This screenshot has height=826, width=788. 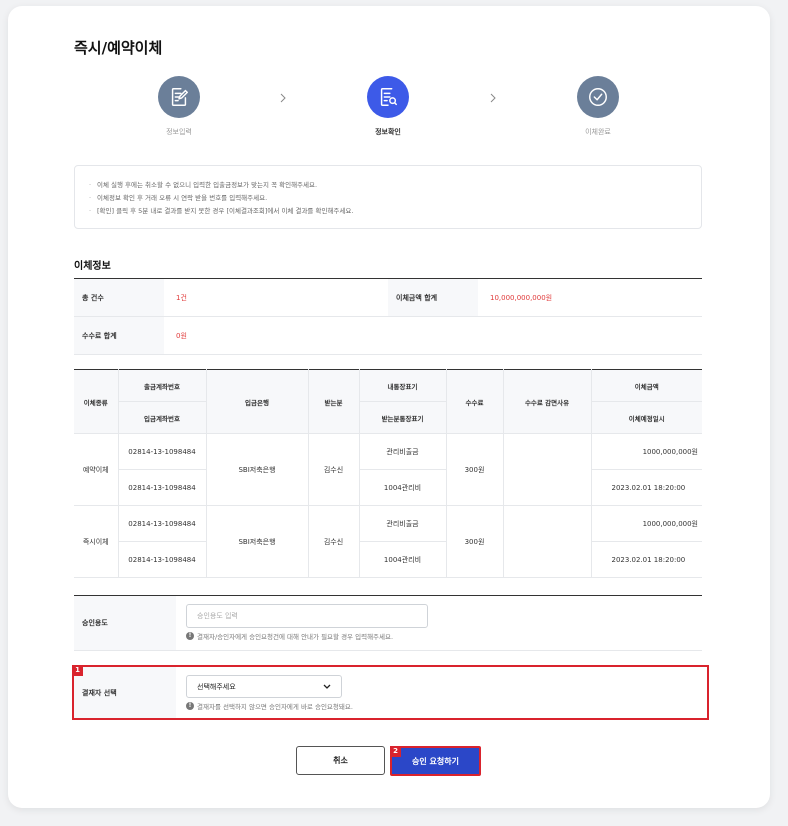 What do you see at coordinates (179, 97) in the screenshot?
I see `edit-document-icon` at bounding box center [179, 97].